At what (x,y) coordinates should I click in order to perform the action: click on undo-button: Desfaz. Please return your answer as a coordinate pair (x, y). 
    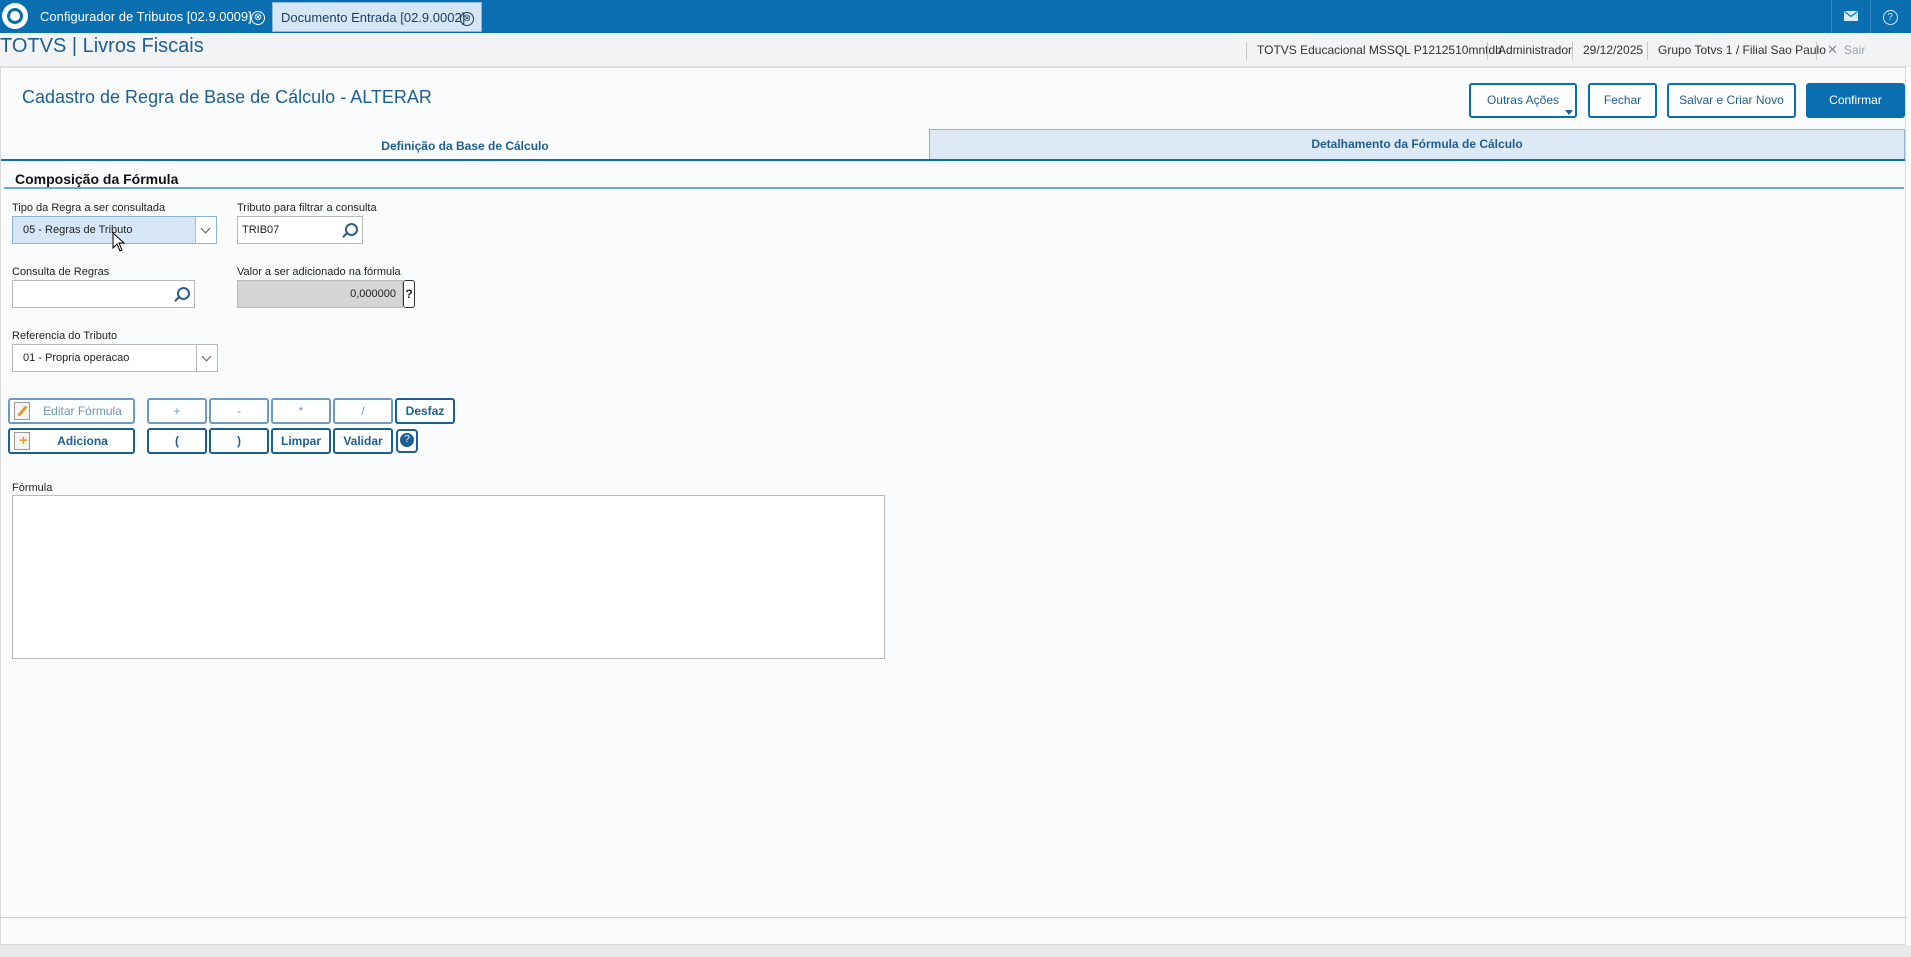
    Looking at the image, I should click on (425, 411).